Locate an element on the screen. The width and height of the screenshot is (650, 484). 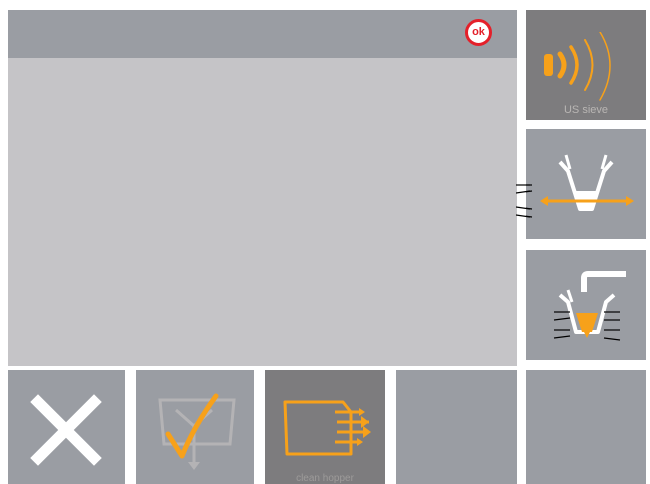
vibrate-button is located at coordinates (586, 305).